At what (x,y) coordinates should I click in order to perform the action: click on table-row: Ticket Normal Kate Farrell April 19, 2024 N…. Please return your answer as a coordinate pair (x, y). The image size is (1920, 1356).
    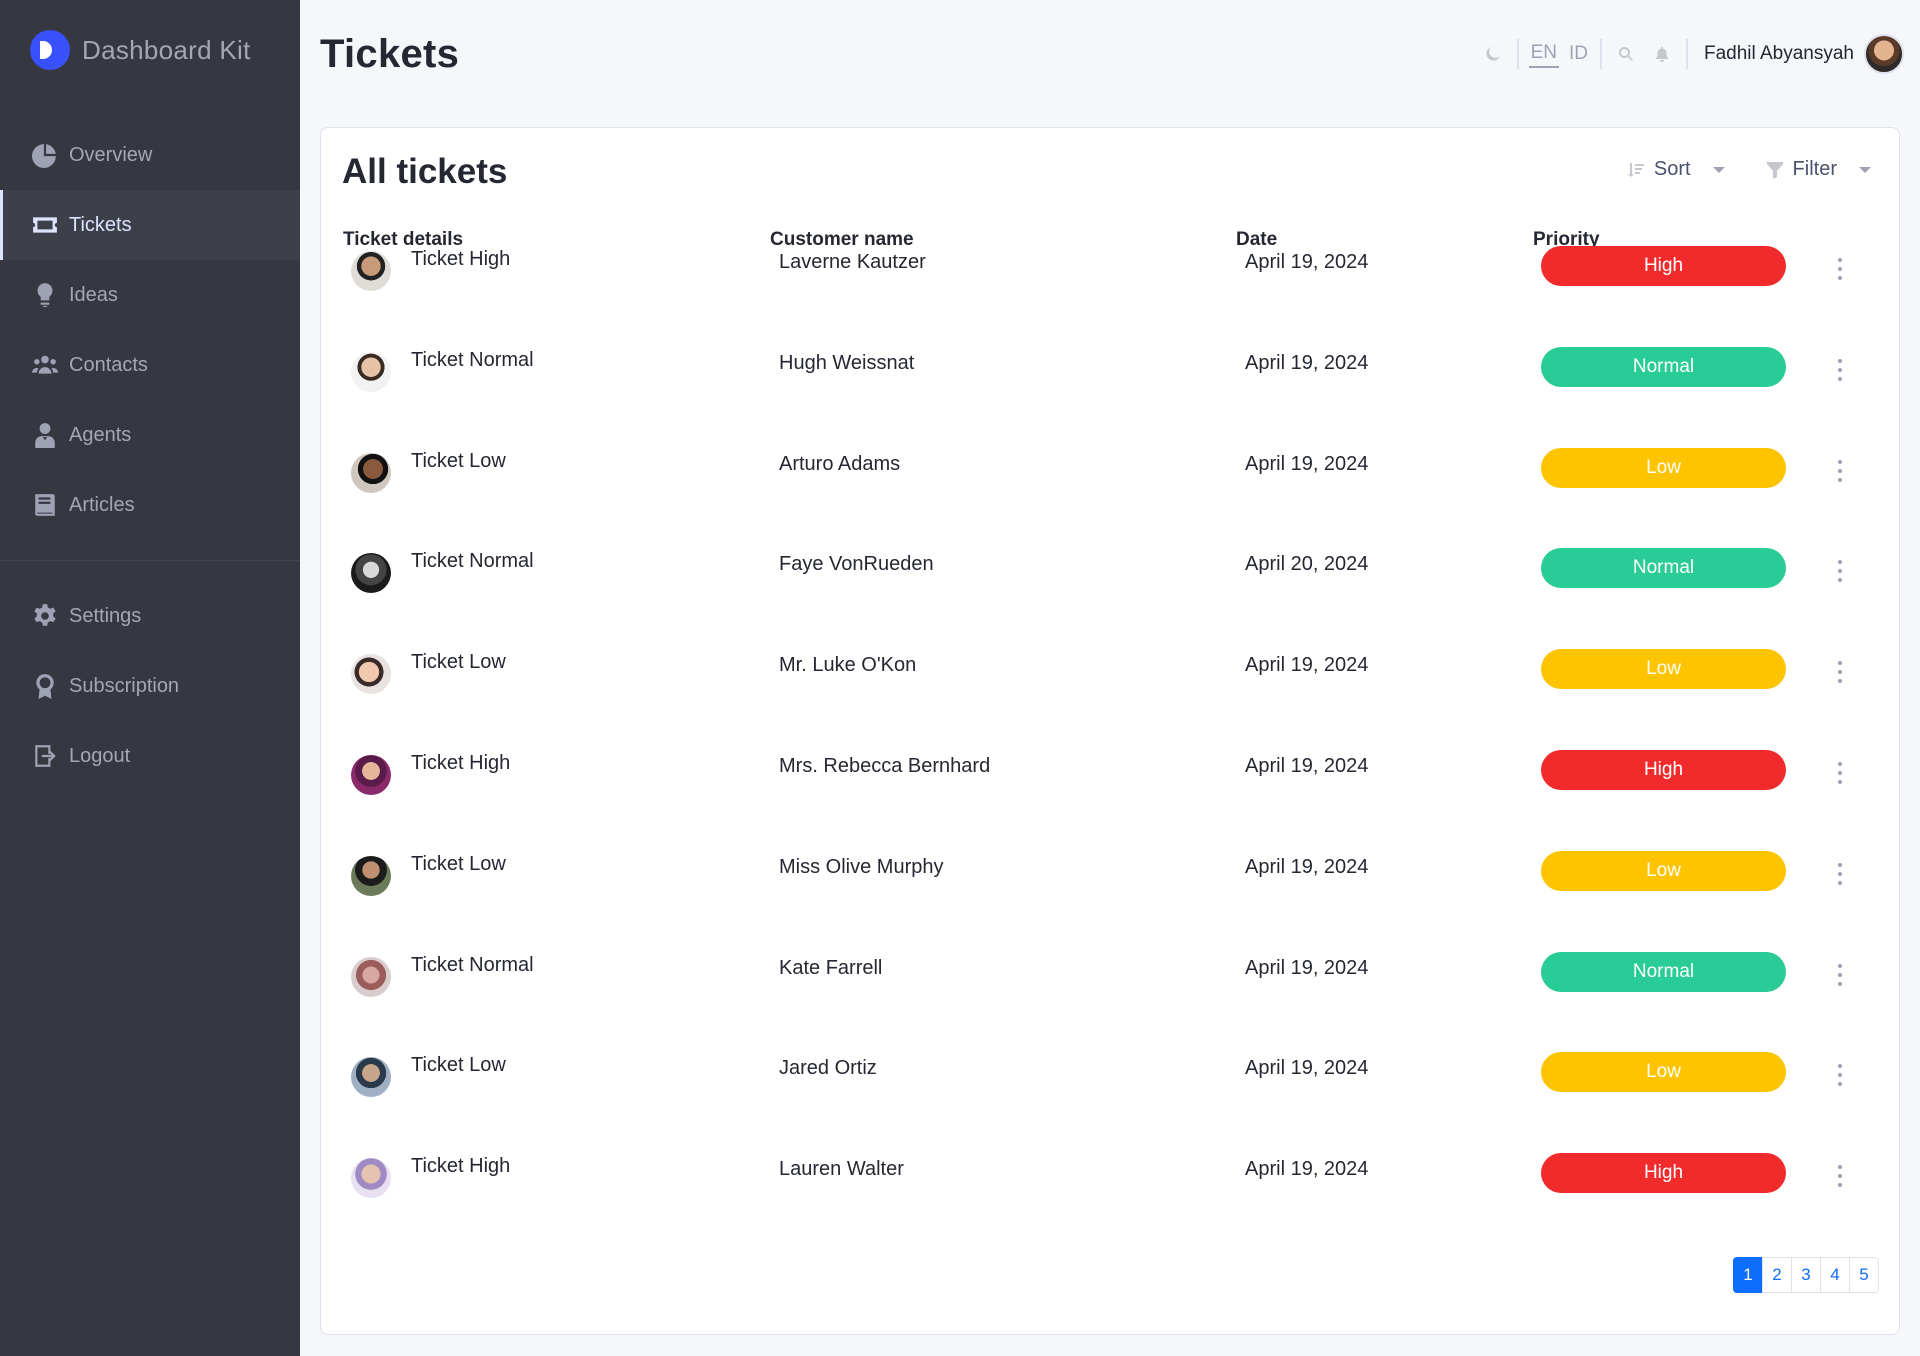
    Looking at the image, I should click on (1111, 980).